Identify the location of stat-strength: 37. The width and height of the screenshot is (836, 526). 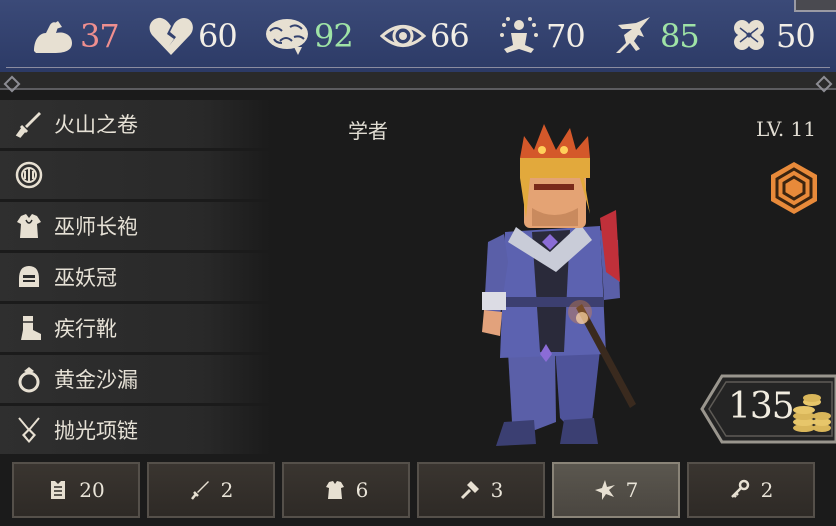
(75, 36).